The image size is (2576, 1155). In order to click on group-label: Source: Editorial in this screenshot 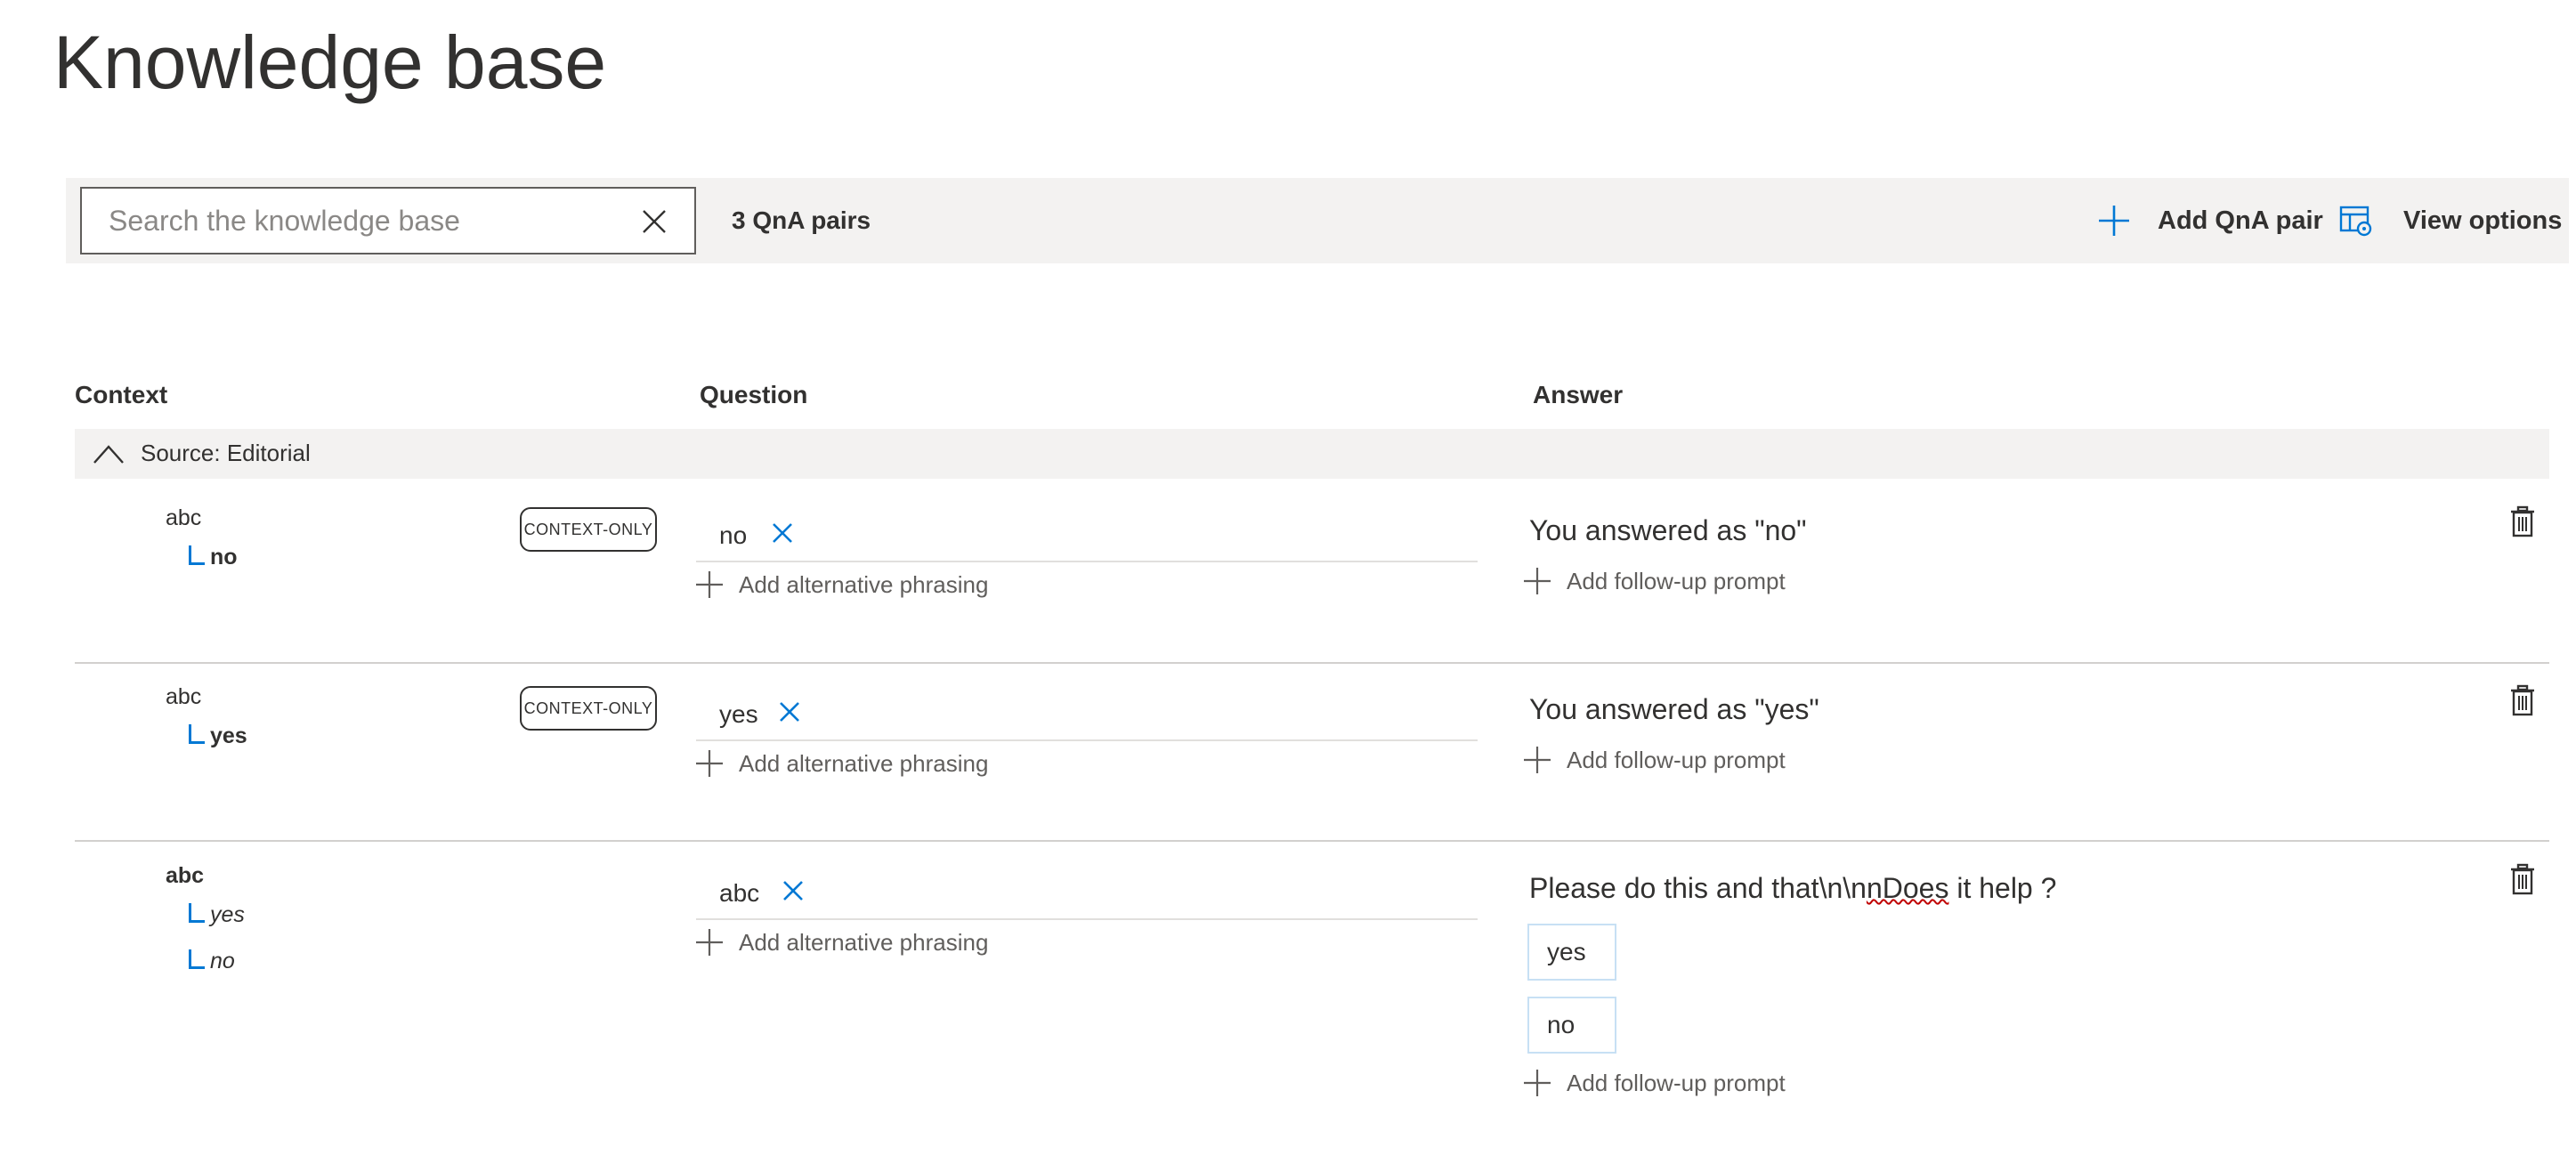, I will do `click(226, 453)`.